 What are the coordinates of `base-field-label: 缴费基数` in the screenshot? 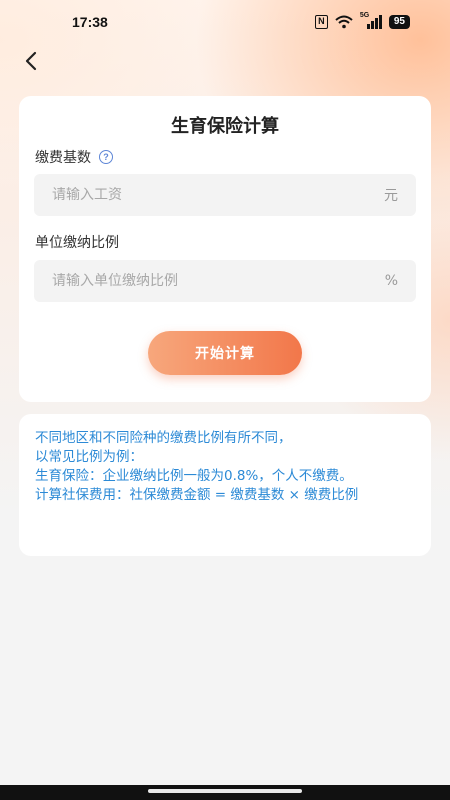 It's located at (63, 158).